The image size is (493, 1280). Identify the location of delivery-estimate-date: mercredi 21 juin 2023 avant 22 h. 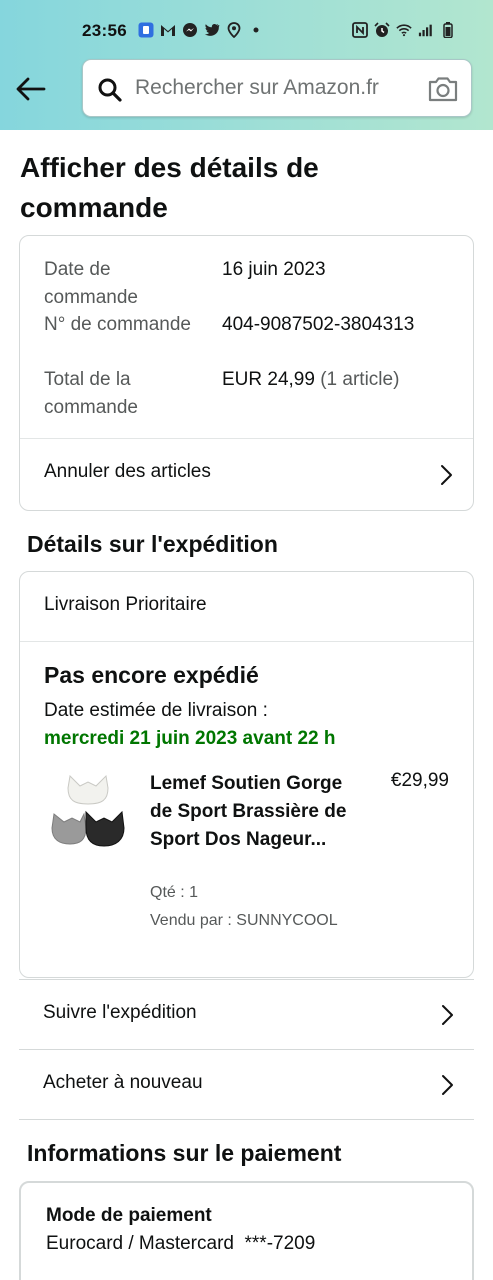
(190, 738).